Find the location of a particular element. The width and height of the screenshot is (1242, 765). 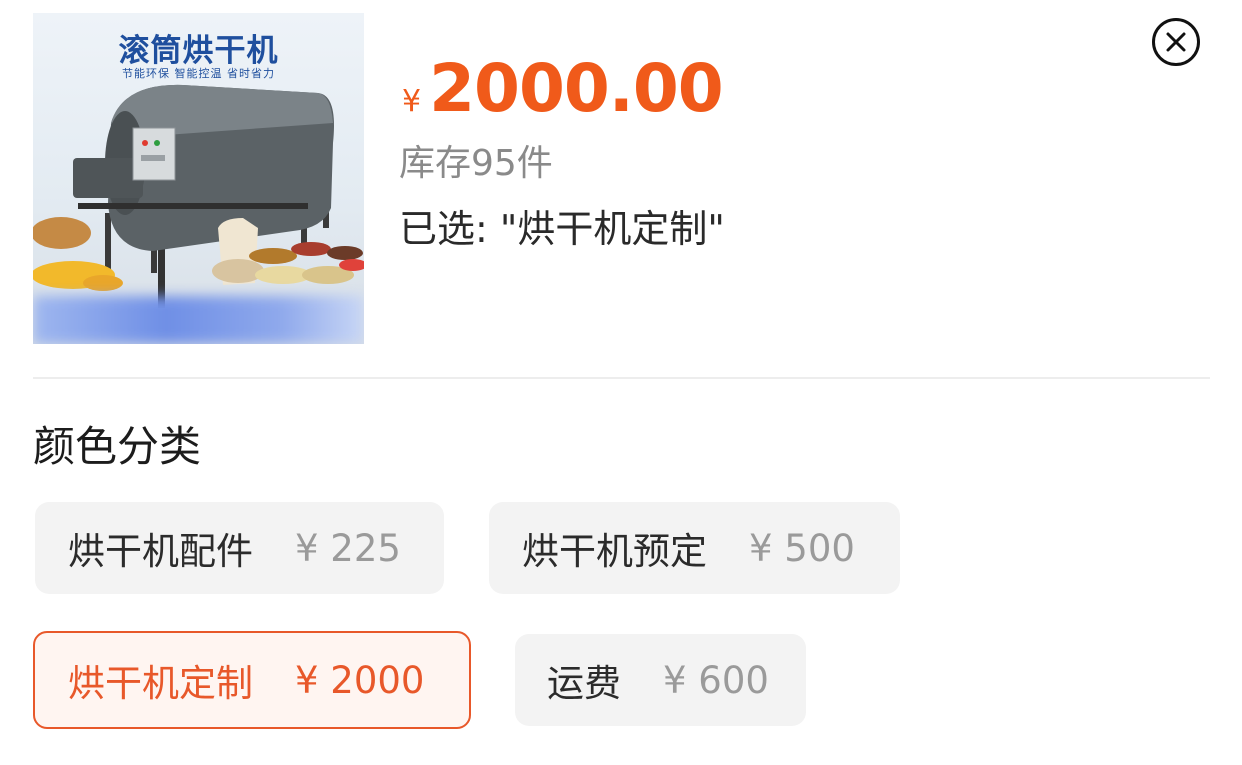

option-price: ¥ 225 is located at coordinates (348, 548).